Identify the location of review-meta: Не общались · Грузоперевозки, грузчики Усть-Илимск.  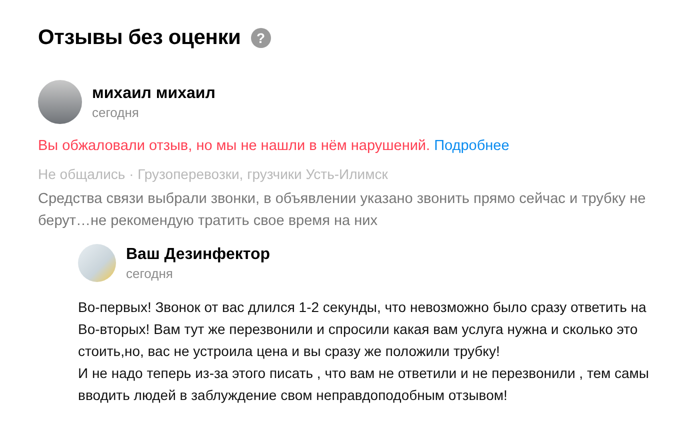
(213, 174).